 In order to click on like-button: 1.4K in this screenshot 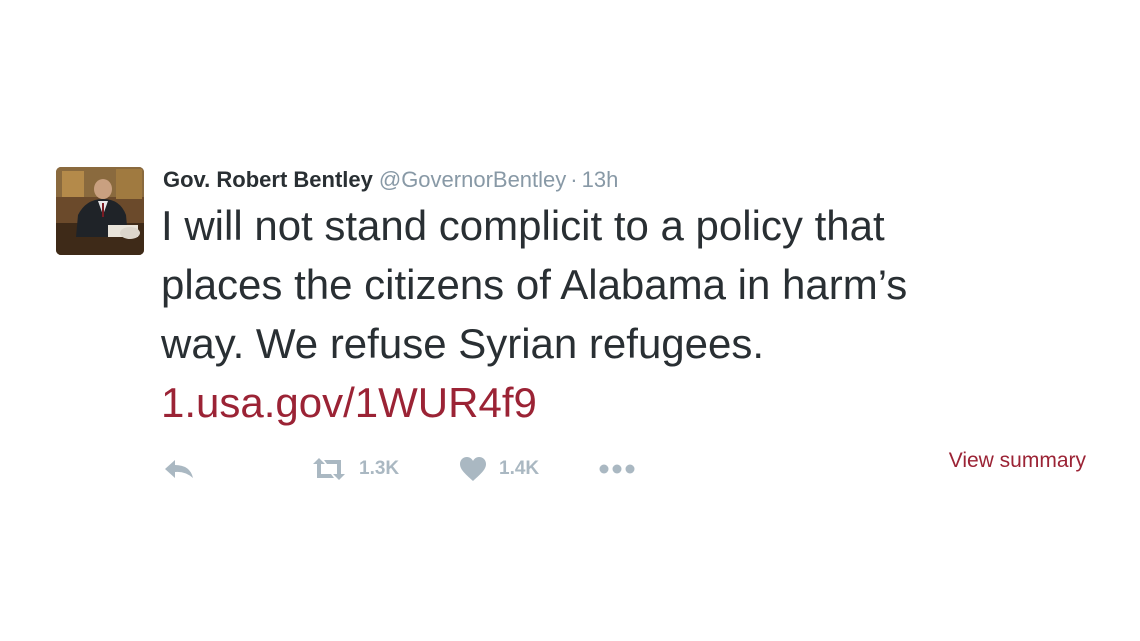, I will do `click(499, 469)`.